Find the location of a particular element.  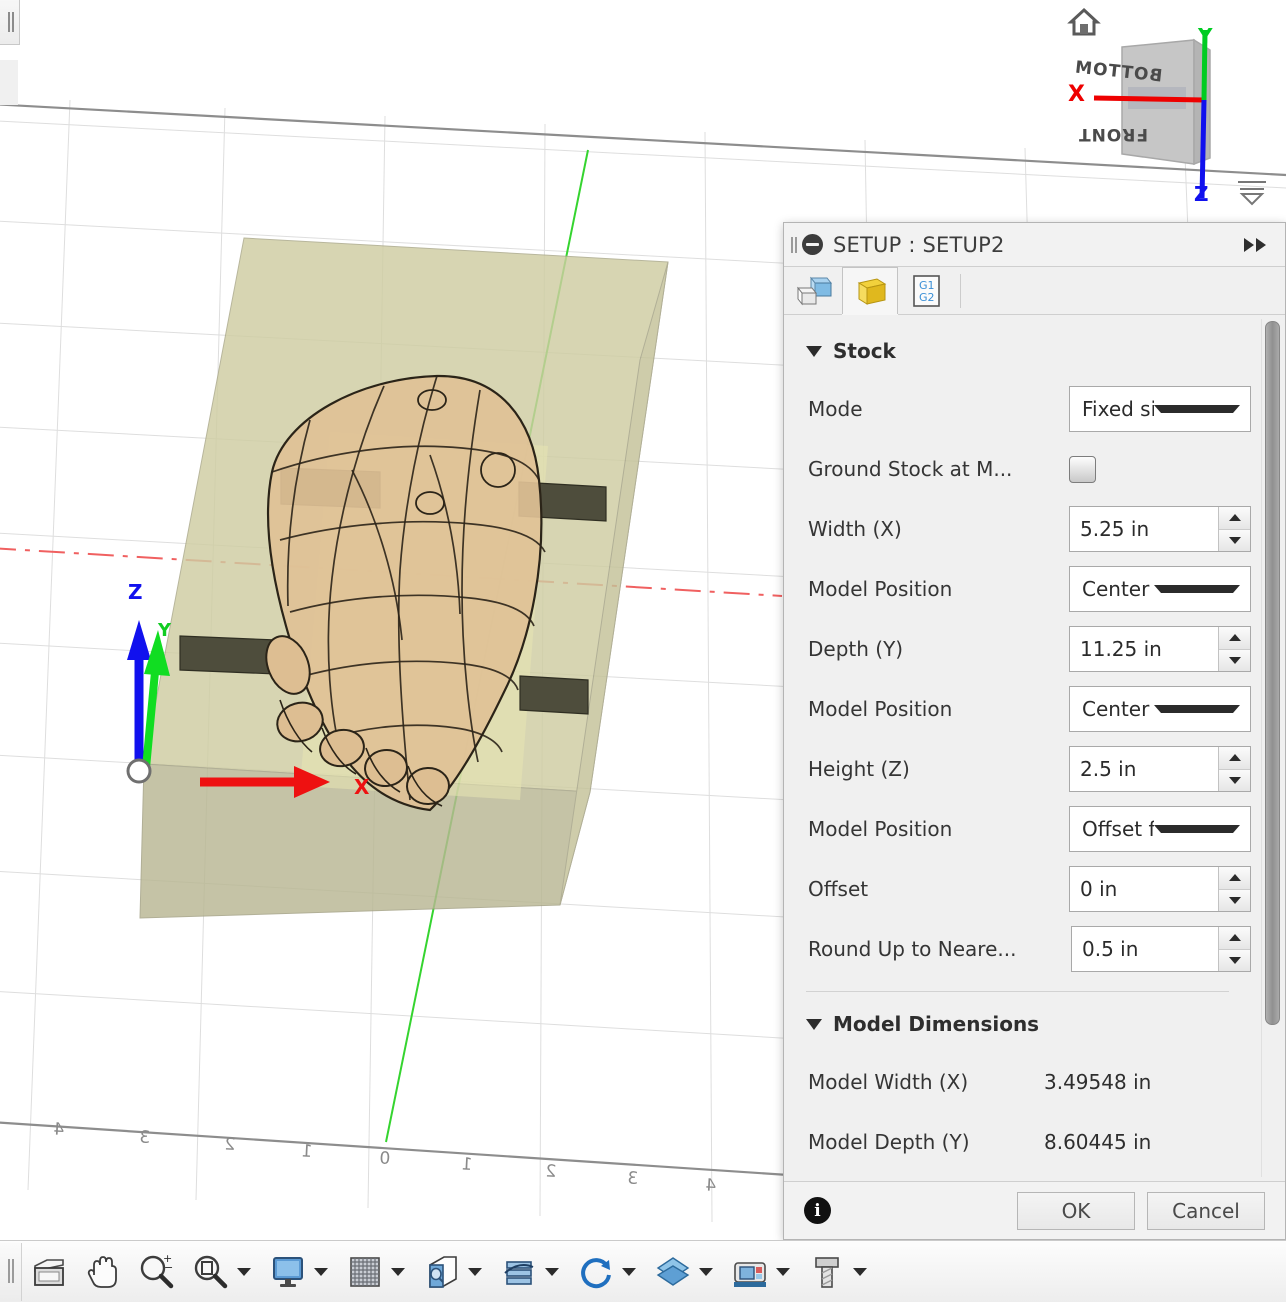

section-header-stock: Stock is located at coordinates (1017, 352).